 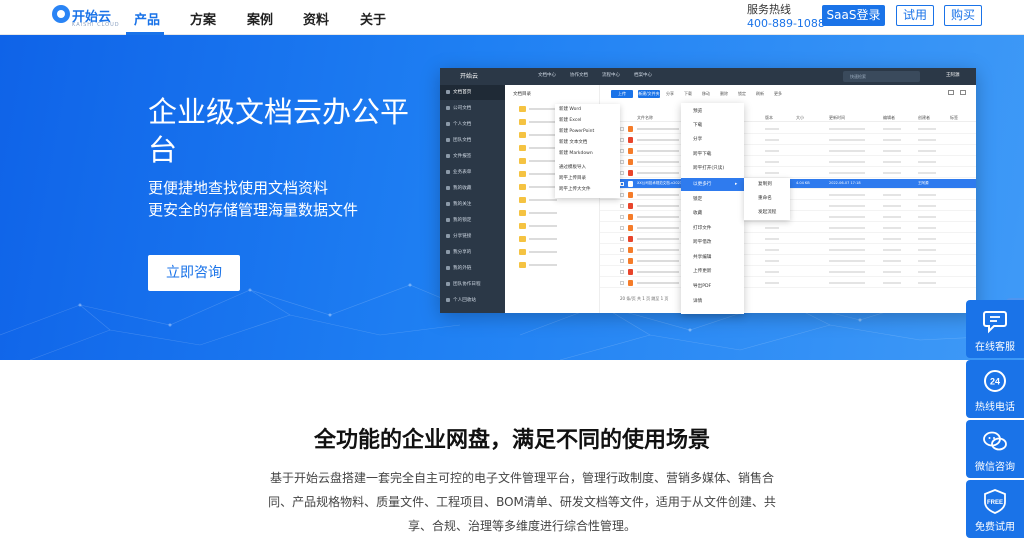 I want to click on app-preview-sidebar-label: 我的外链, so click(x=462, y=268).